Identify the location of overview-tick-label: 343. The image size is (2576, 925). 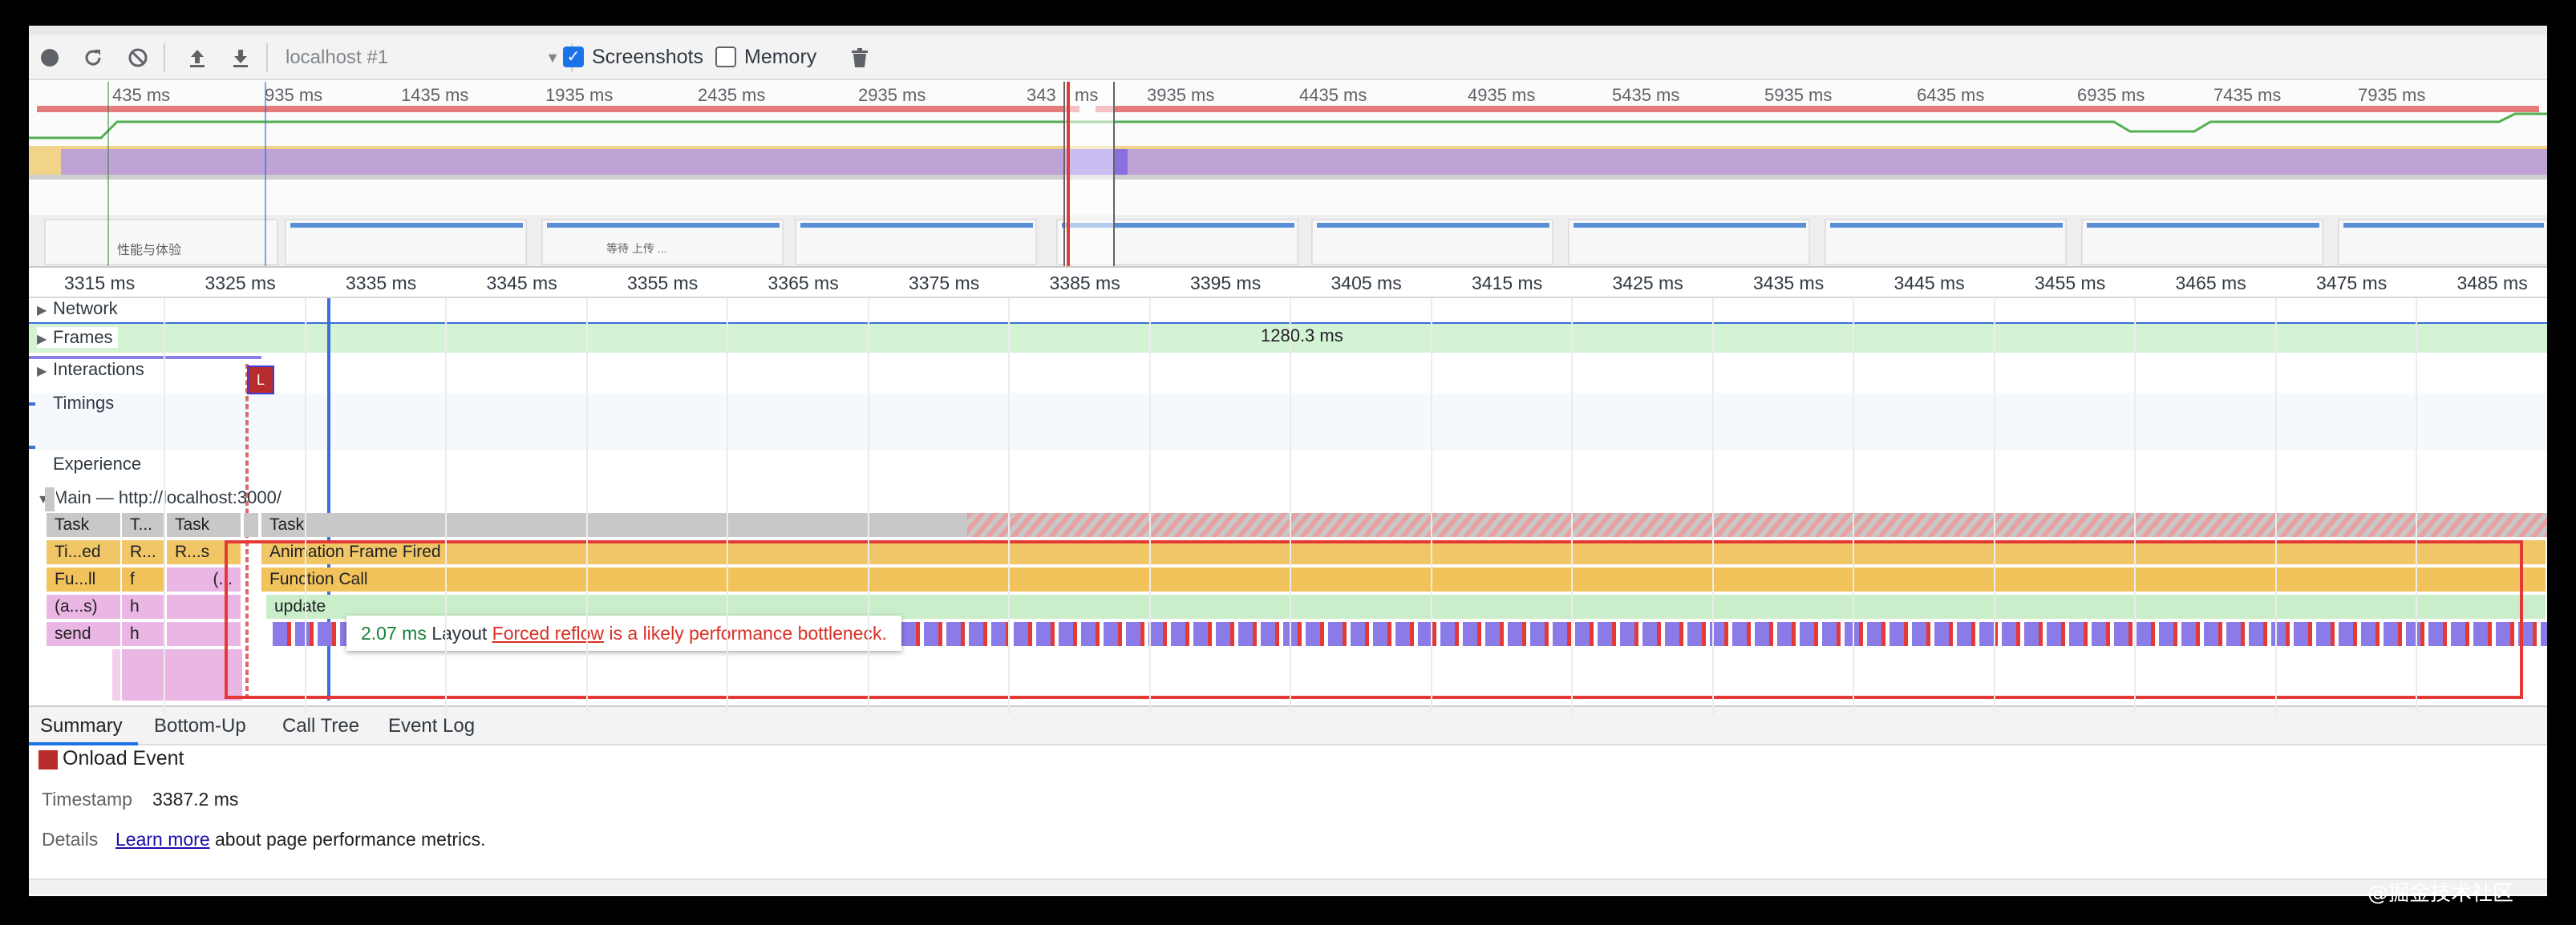
(1041, 95).